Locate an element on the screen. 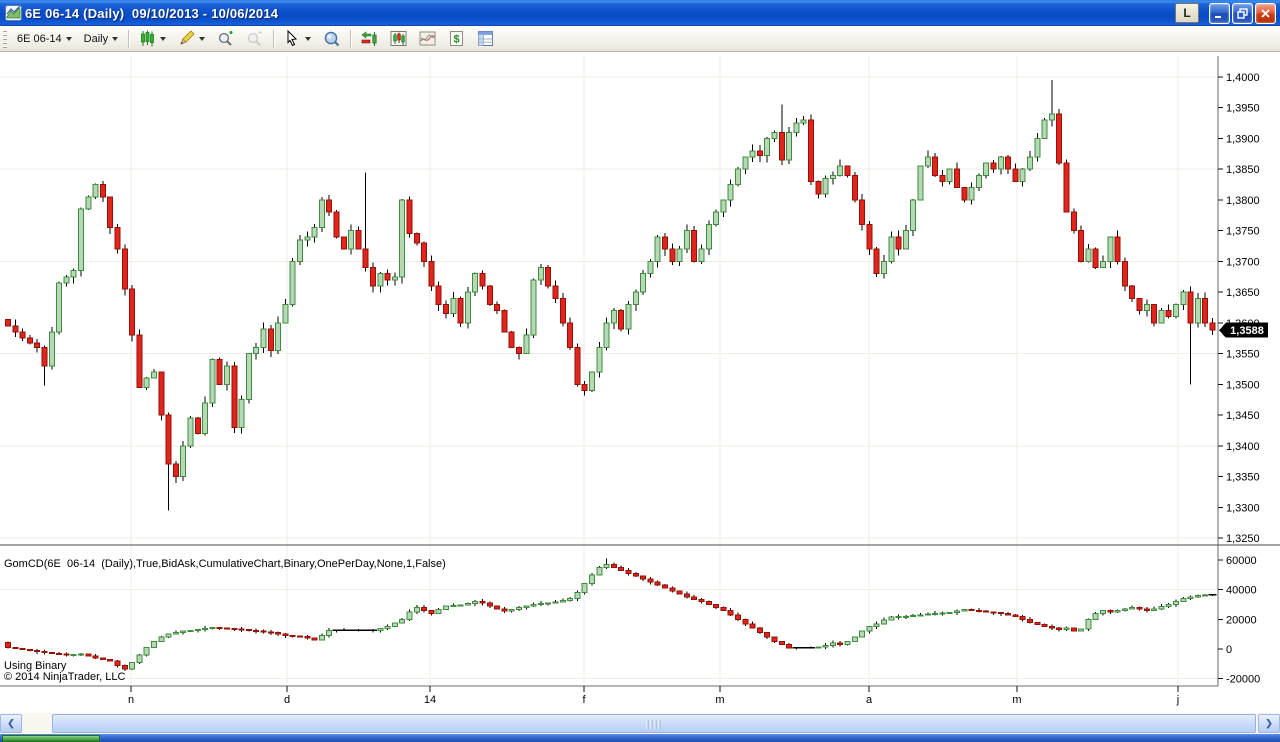 The image size is (1280, 742). dollar-icon: $ is located at coordinates (457, 38).